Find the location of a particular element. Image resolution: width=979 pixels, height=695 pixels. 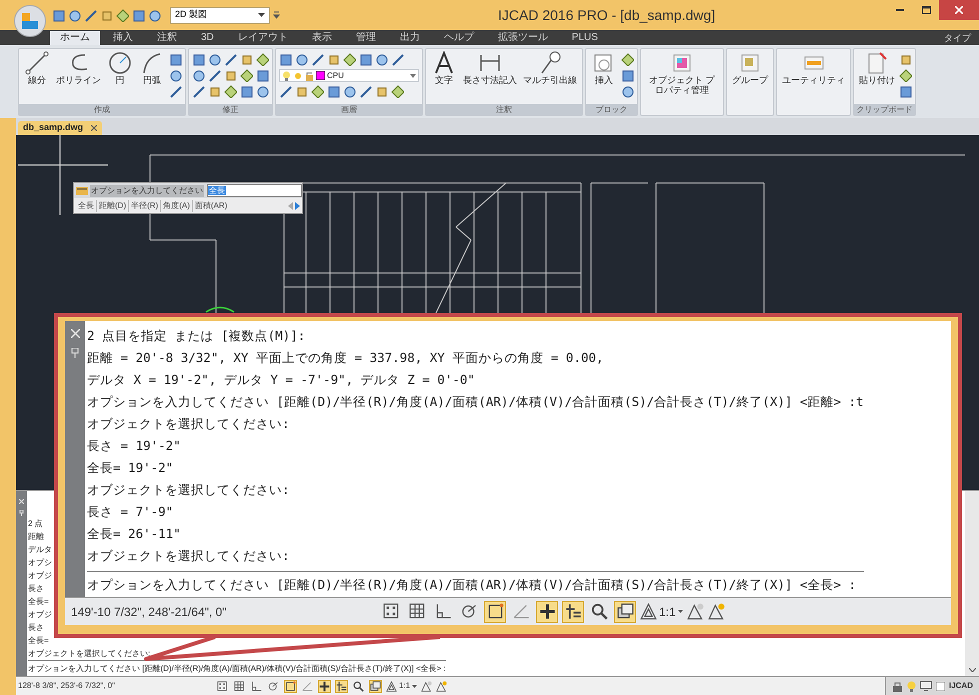

ribbon-button: 貼り付け is located at coordinates (877, 68).